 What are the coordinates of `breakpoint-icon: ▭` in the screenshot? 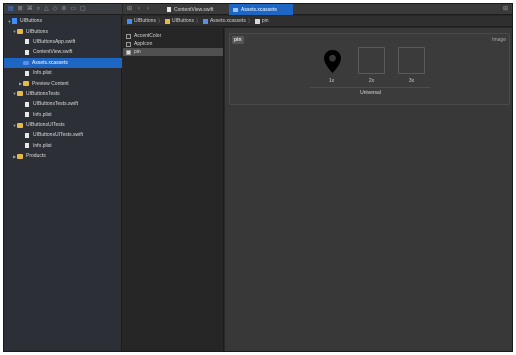 It's located at (73, 9).